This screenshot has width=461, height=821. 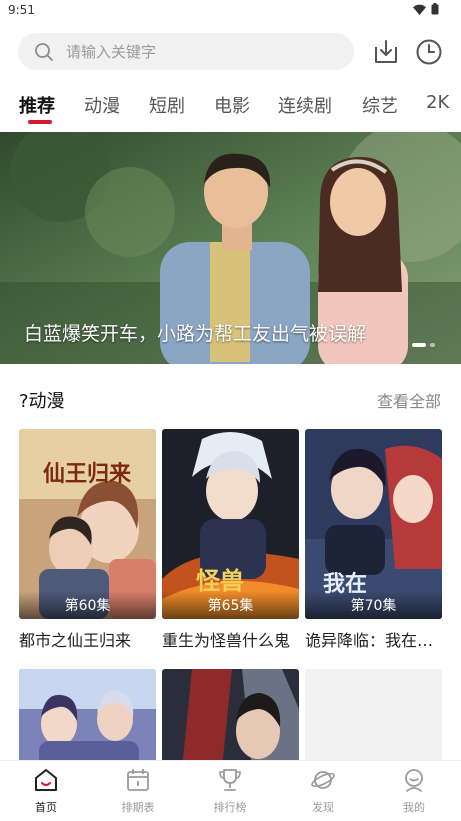 I want to click on calendar-icon, so click(x=138, y=780).